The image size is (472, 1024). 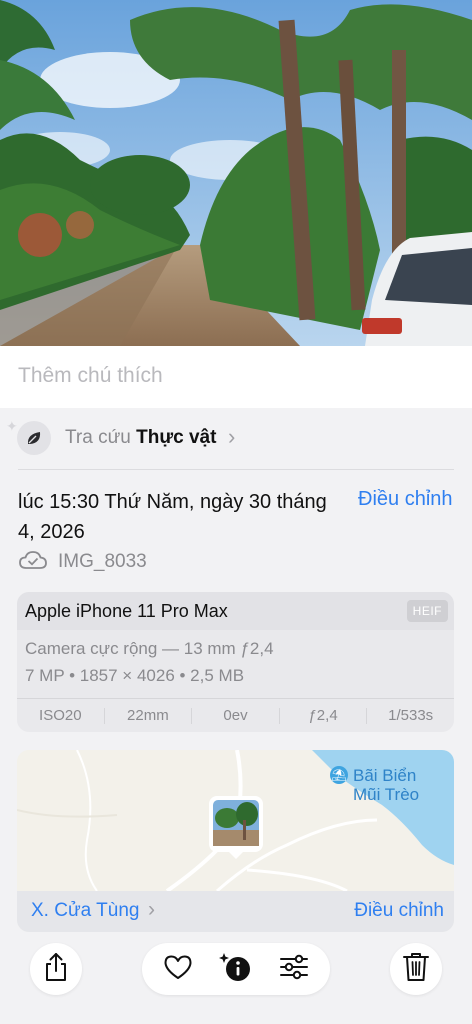 I want to click on stat-shutter: 1/533s, so click(x=411, y=715).